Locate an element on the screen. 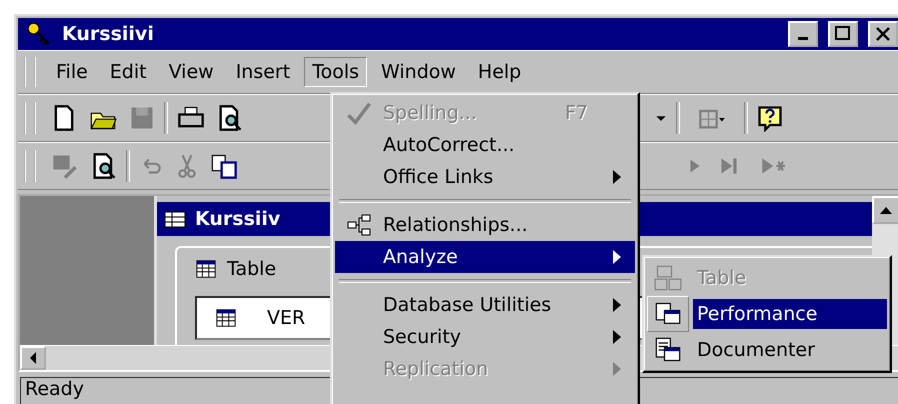  menu-item: Tools is located at coordinates (335, 72).